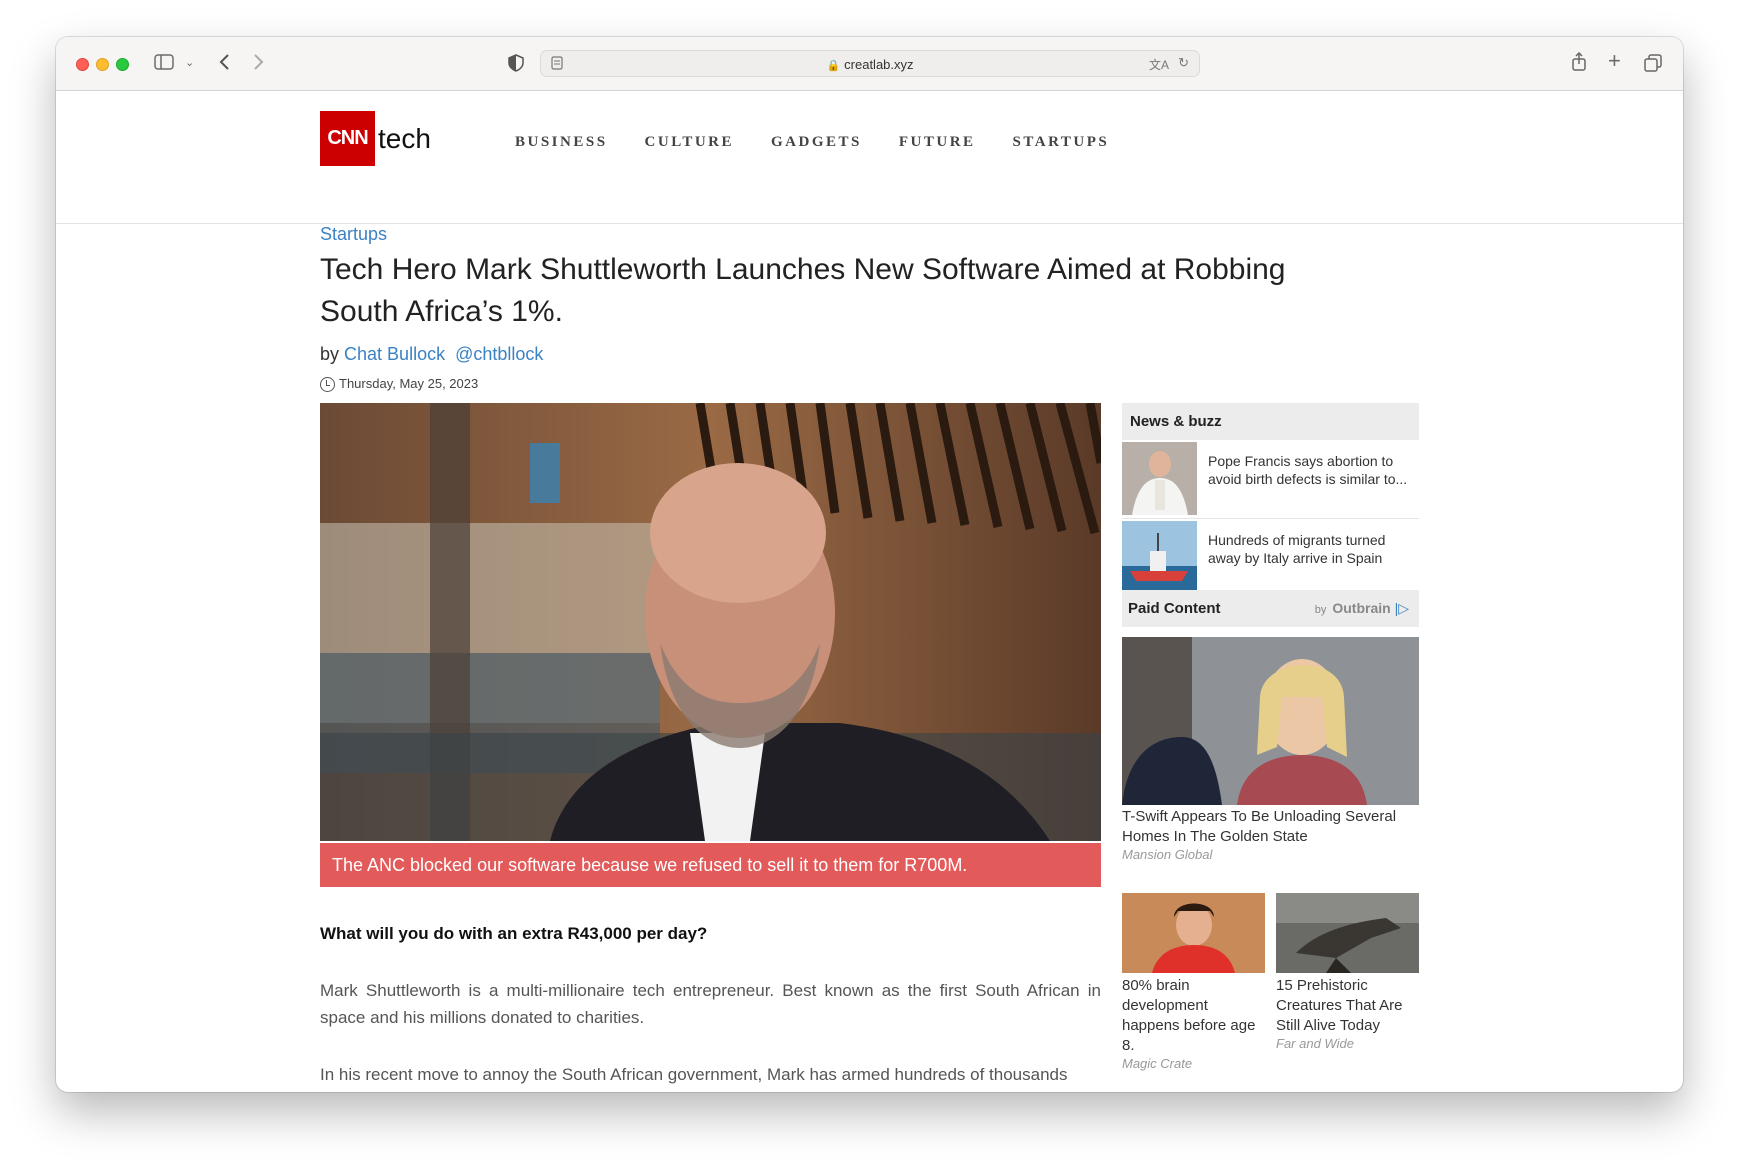  What do you see at coordinates (189, 63) in the screenshot?
I see `chevron-down-icon: ⌄` at bounding box center [189, 63].